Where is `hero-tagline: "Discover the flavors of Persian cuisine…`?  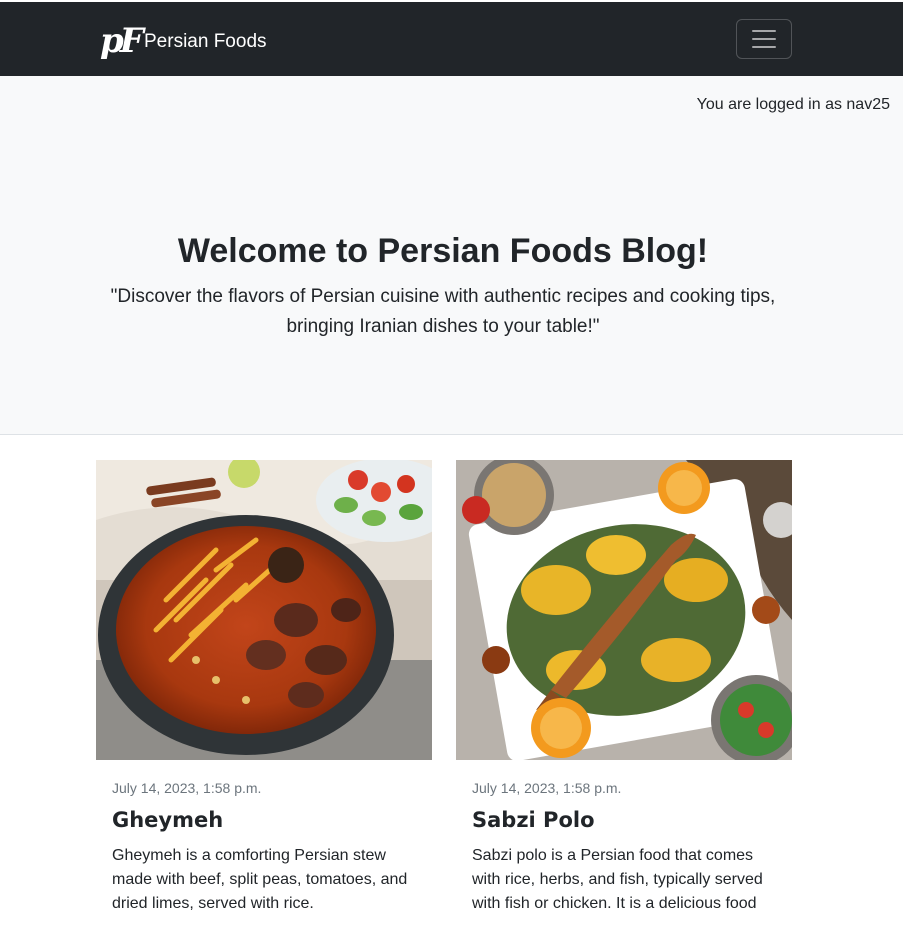 hero-tagline: "Discover the flavors of Persian cuisine… is located at coordinates (443, 311).